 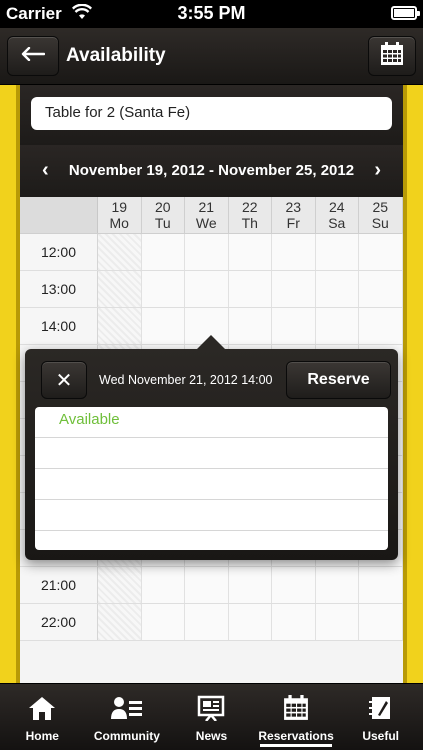 I want to click on tab-reservations: Reservations, so click(x=296, y=717).